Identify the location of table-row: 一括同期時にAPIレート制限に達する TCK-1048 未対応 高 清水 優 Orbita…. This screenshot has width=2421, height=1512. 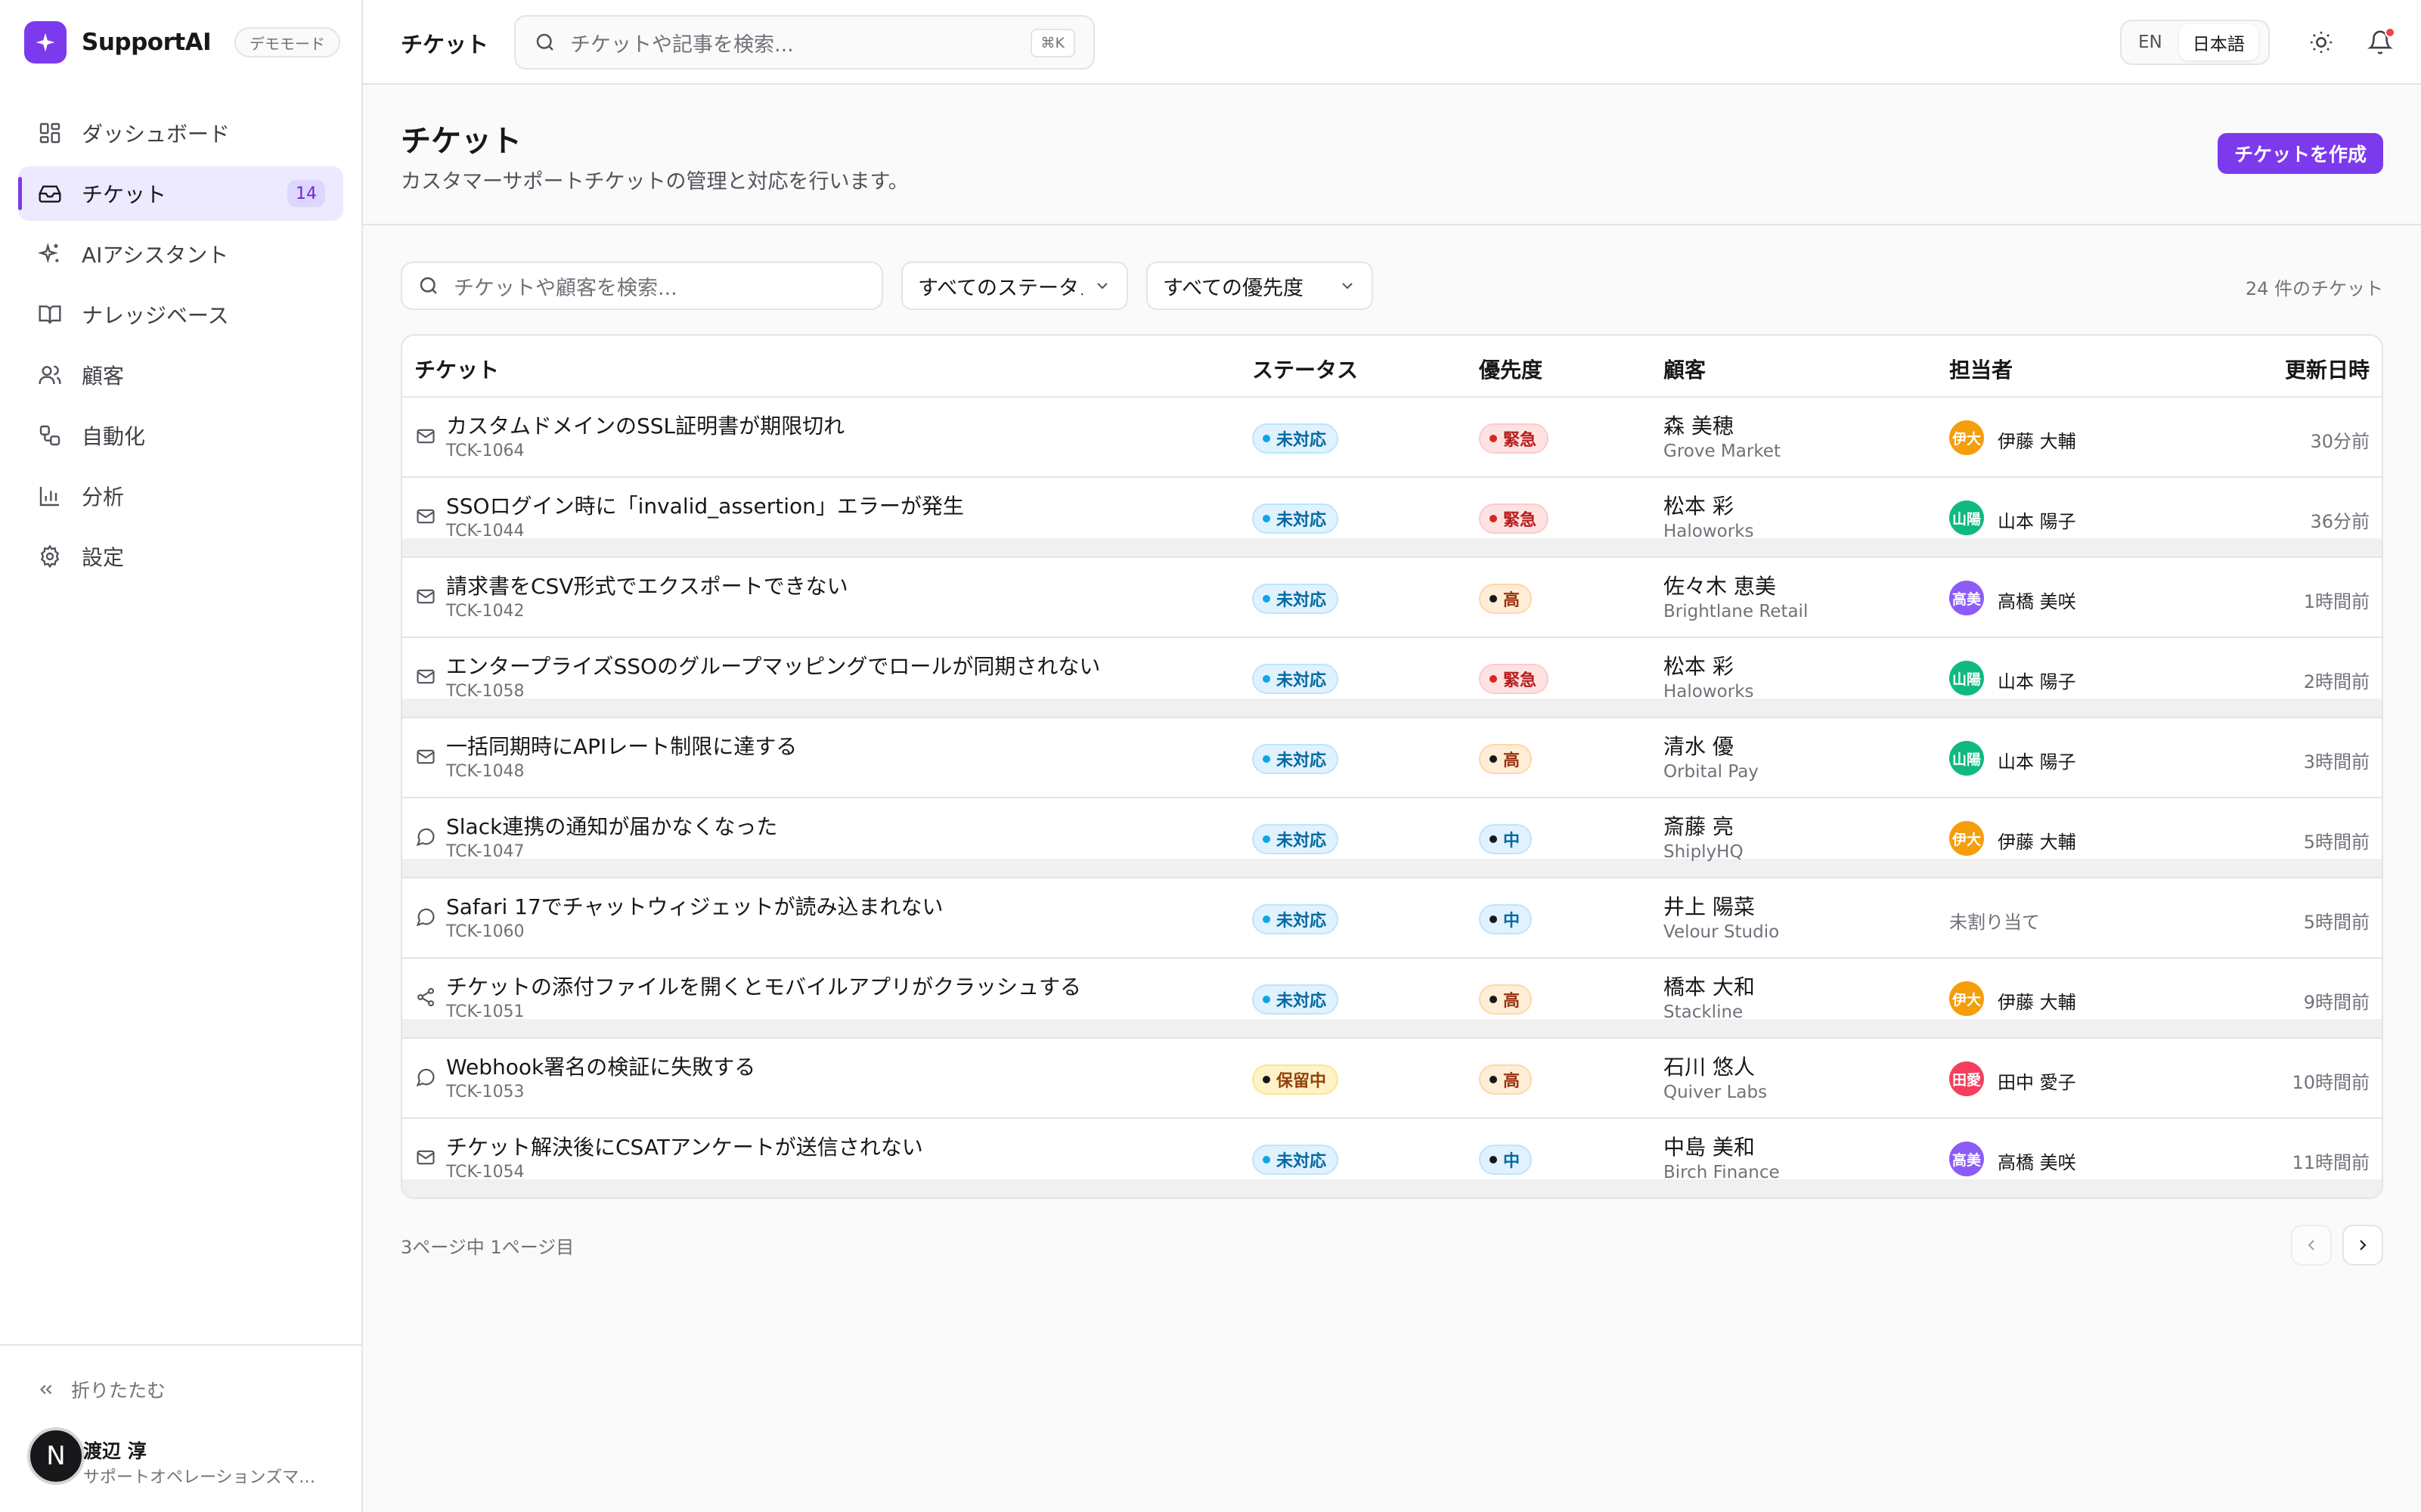
(1392, 758).